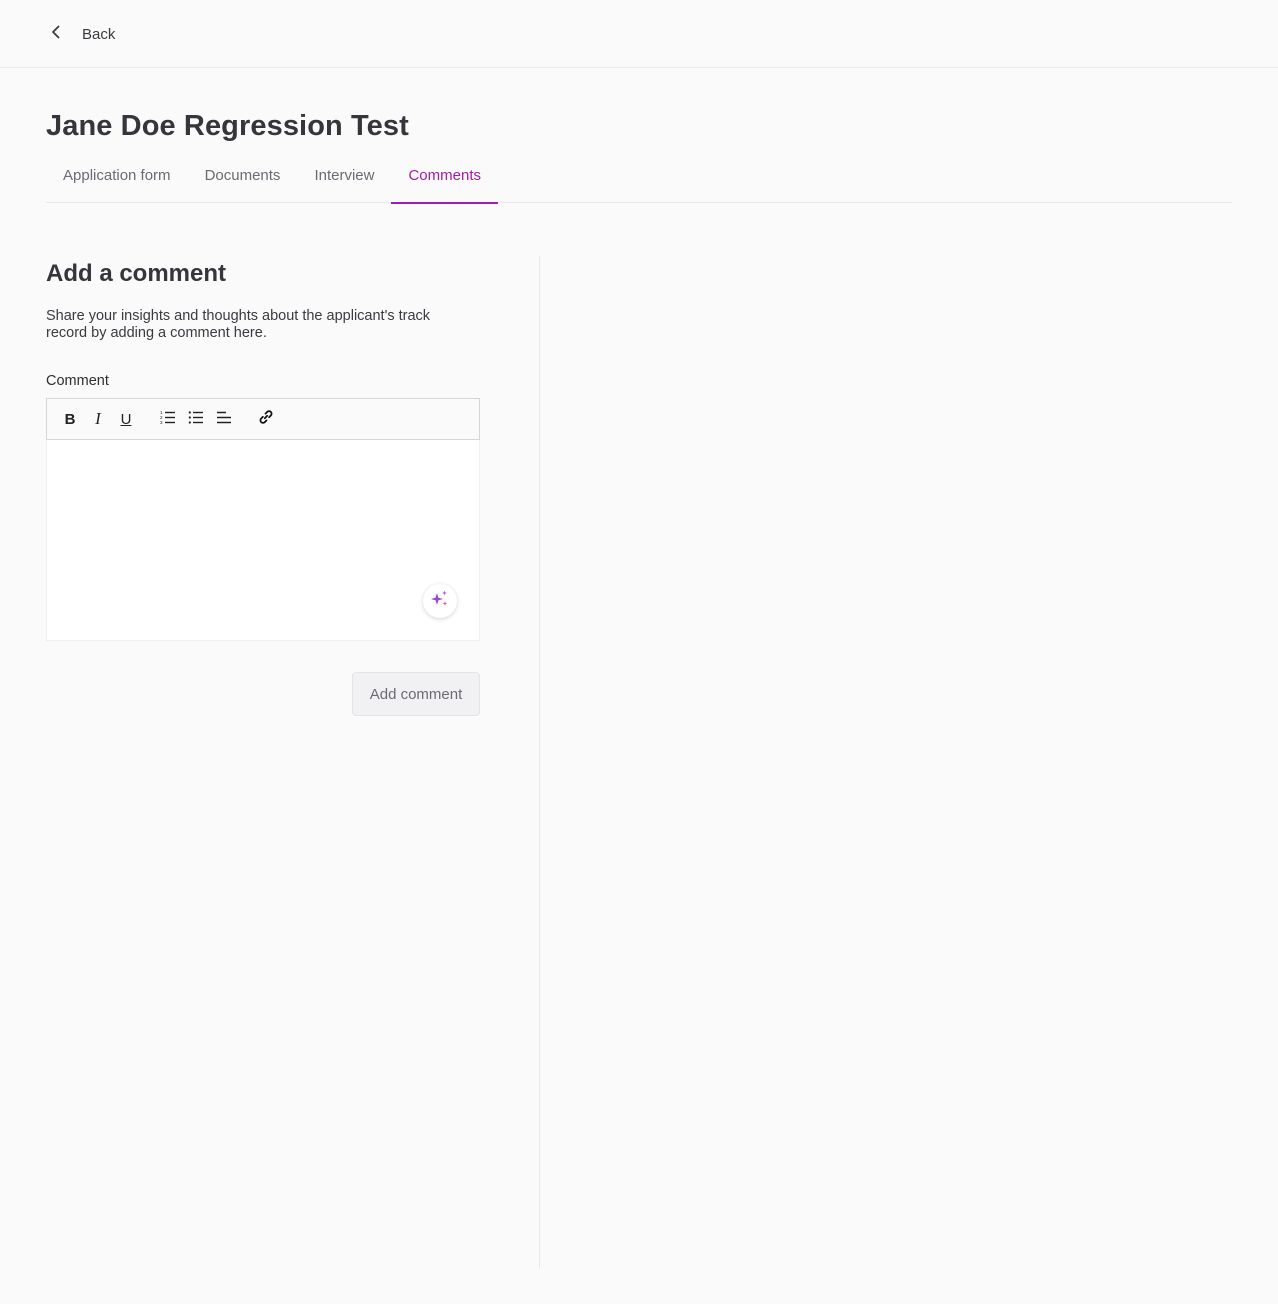 This screenshot has height=1304, width=1278. Describe the element at coordinates (77, 381) in the screenshot. I see `comment-field-label: Comment` at that location.